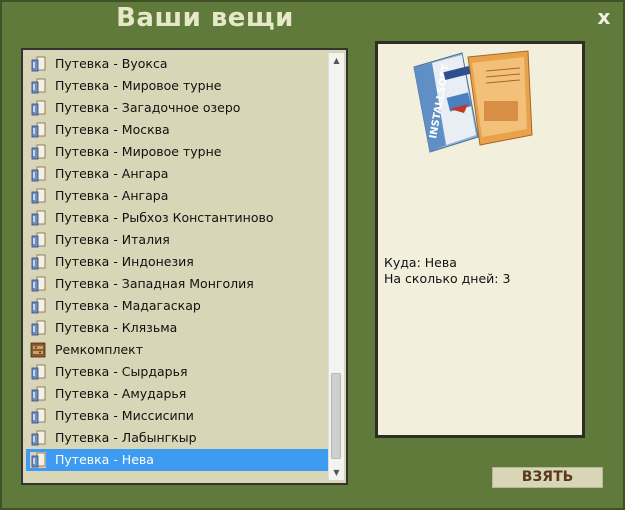 This screenshot has height=510, width=625. What do you see at coordinates (336, 472) in the screenshot?
I see `scroll-down-arrow-icon: ▼` at bounding box center [336, 472].